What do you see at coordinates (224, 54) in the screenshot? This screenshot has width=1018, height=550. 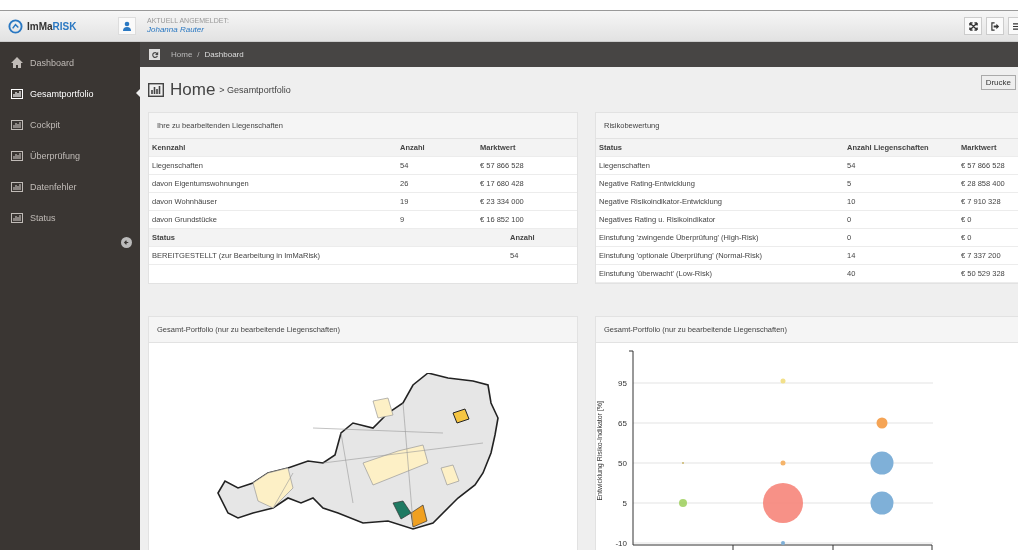 I see `breadcrumb-current: Dashboard` at bounding box center [224, 54].